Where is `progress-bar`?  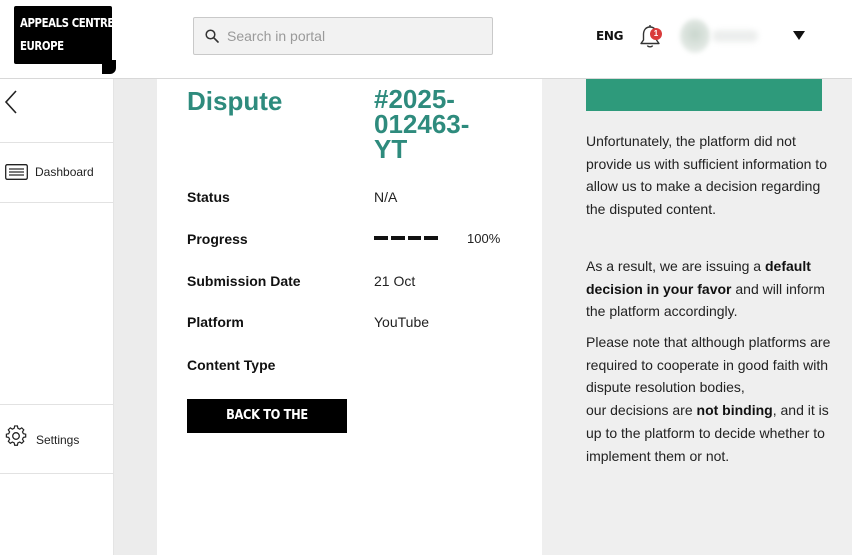
progress-bar is located at coordinates (406, 238).